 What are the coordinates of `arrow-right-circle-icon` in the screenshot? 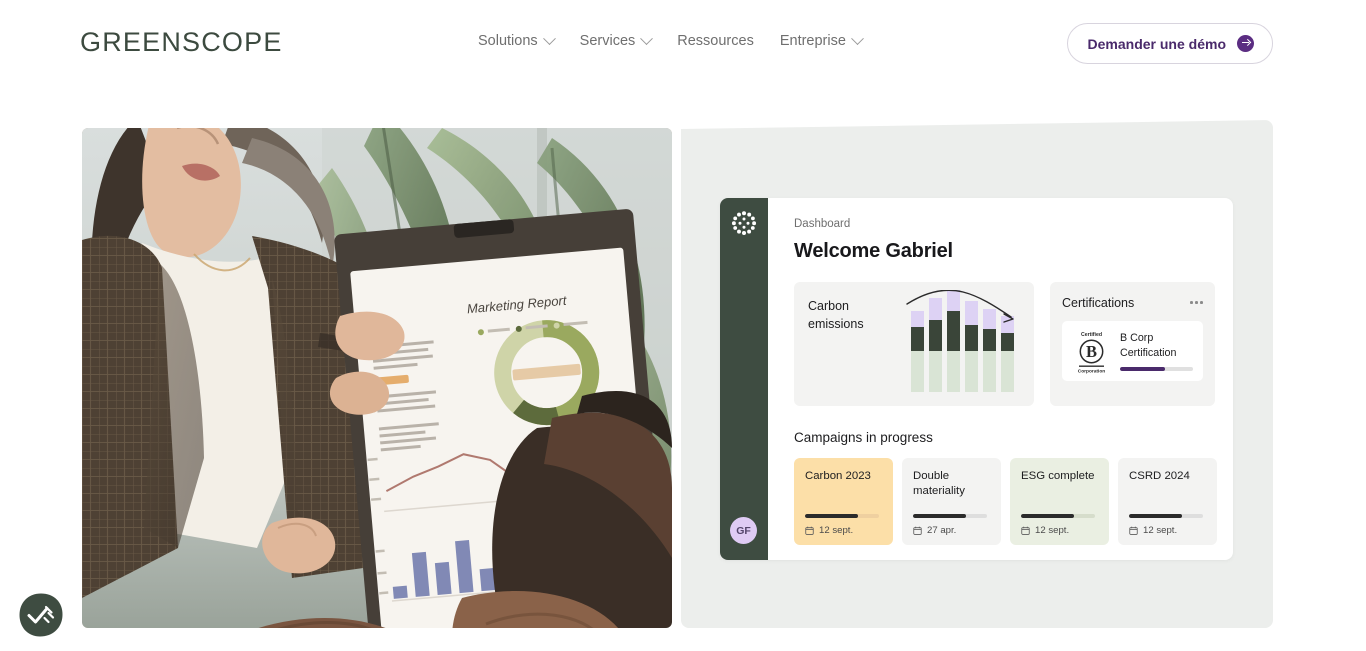 It's located at (1245, 43).